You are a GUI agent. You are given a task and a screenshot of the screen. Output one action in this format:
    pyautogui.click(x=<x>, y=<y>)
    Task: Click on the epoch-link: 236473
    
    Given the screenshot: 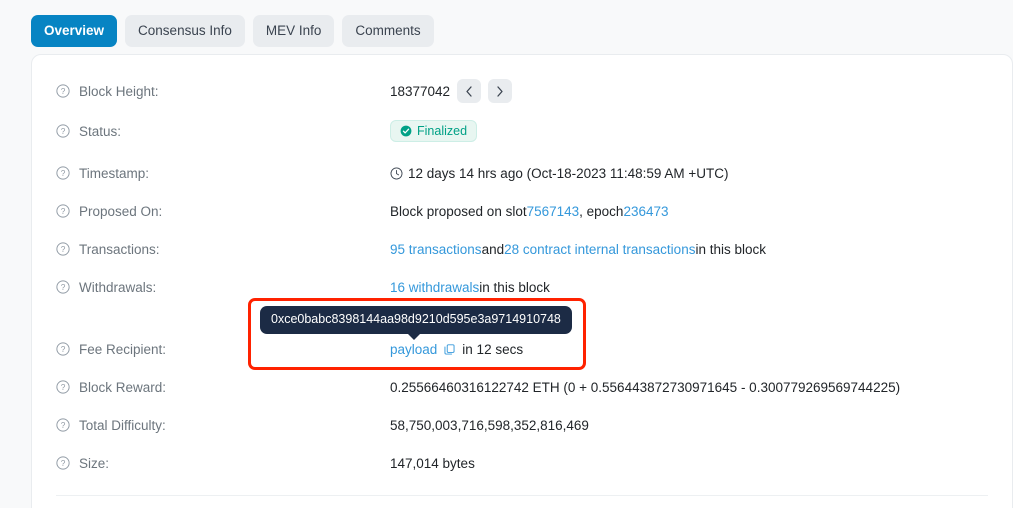 What is the action you would take?
    pyautogui.click(x=645, y=211)
    